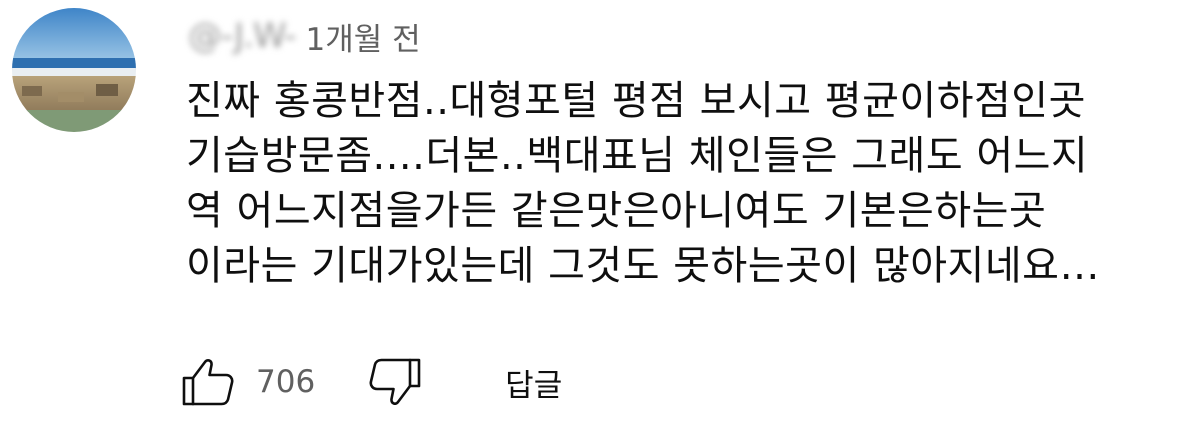 This screenshot has width=1200, height=421. I want to click on comment-actions: 706 답글, so click(371, 382).